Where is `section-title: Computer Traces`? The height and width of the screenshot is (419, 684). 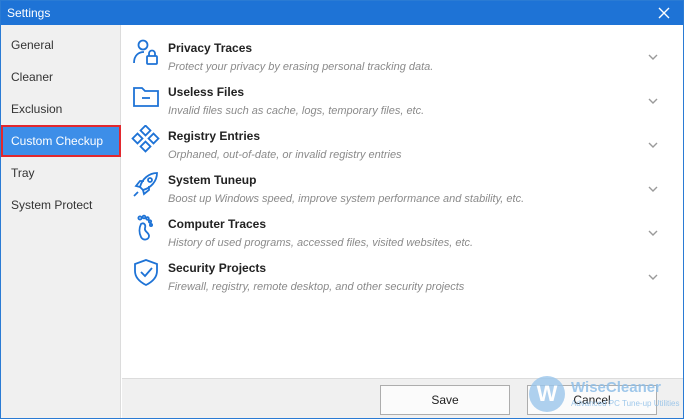 section-title: Computer Traces is located at coordinates (217, 224).